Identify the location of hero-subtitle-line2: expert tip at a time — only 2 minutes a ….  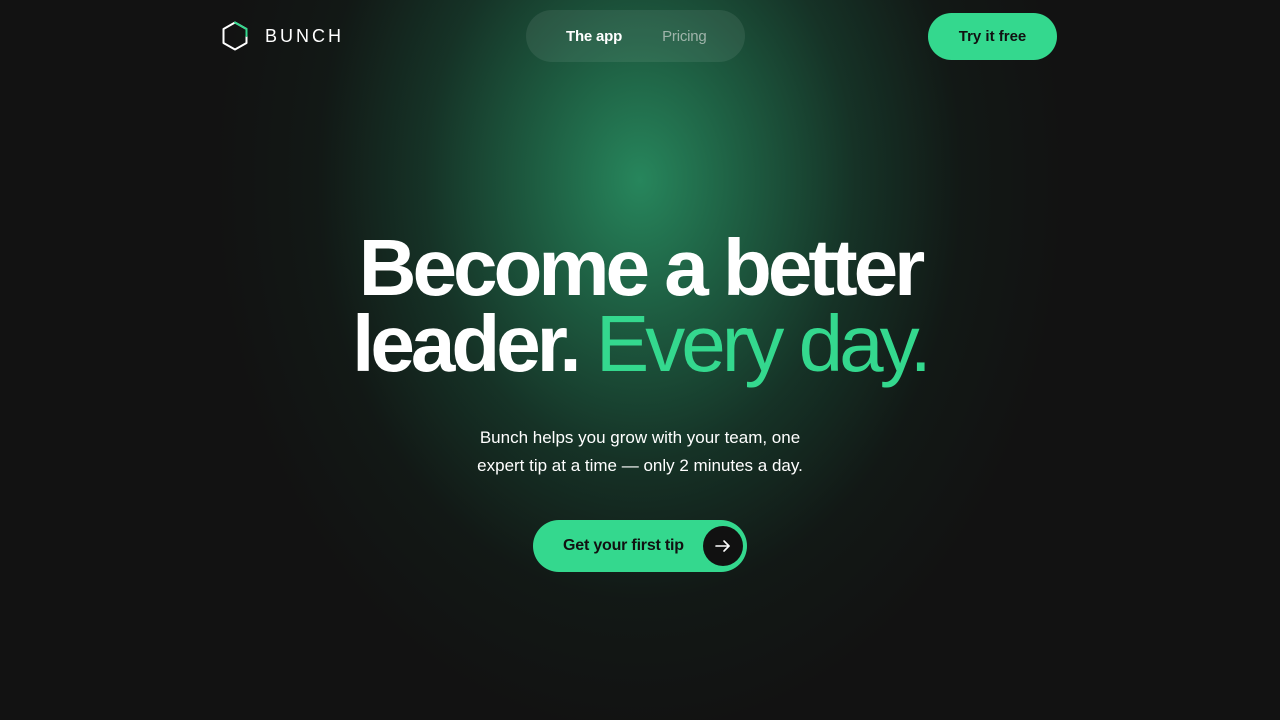
(640, 465).